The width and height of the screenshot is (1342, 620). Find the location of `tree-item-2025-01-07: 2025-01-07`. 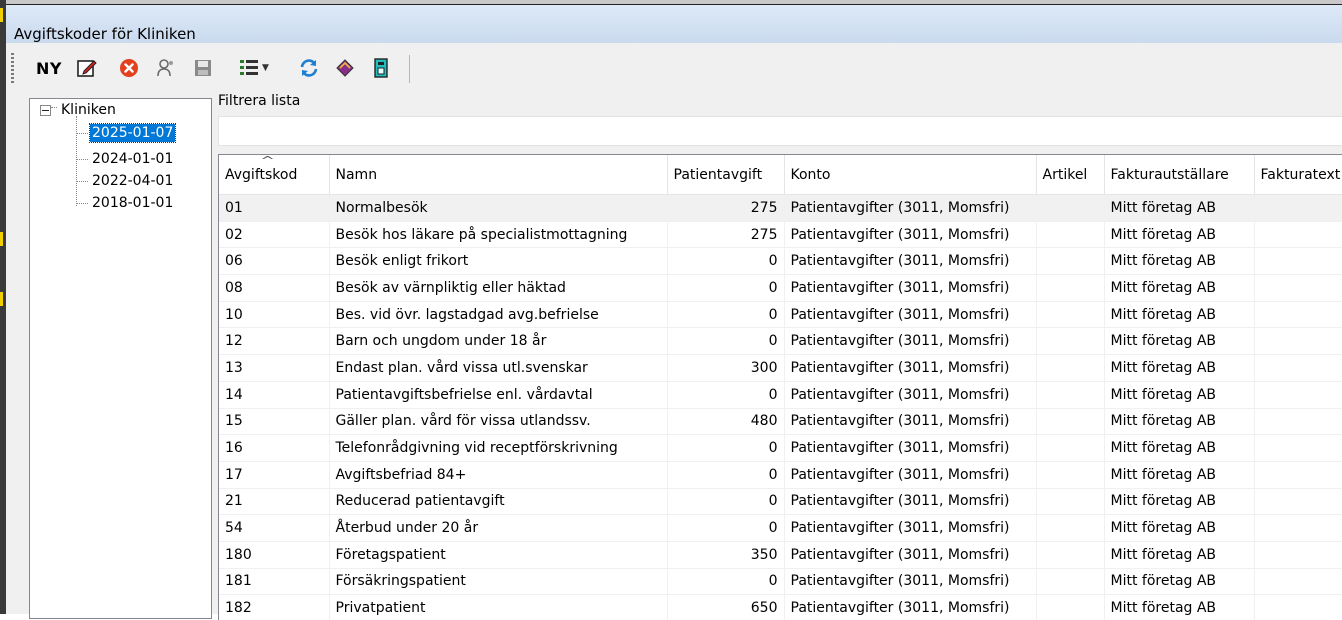

tree-item-2025-01-07: 2025-01-07 is located at coordinates (125, 133).